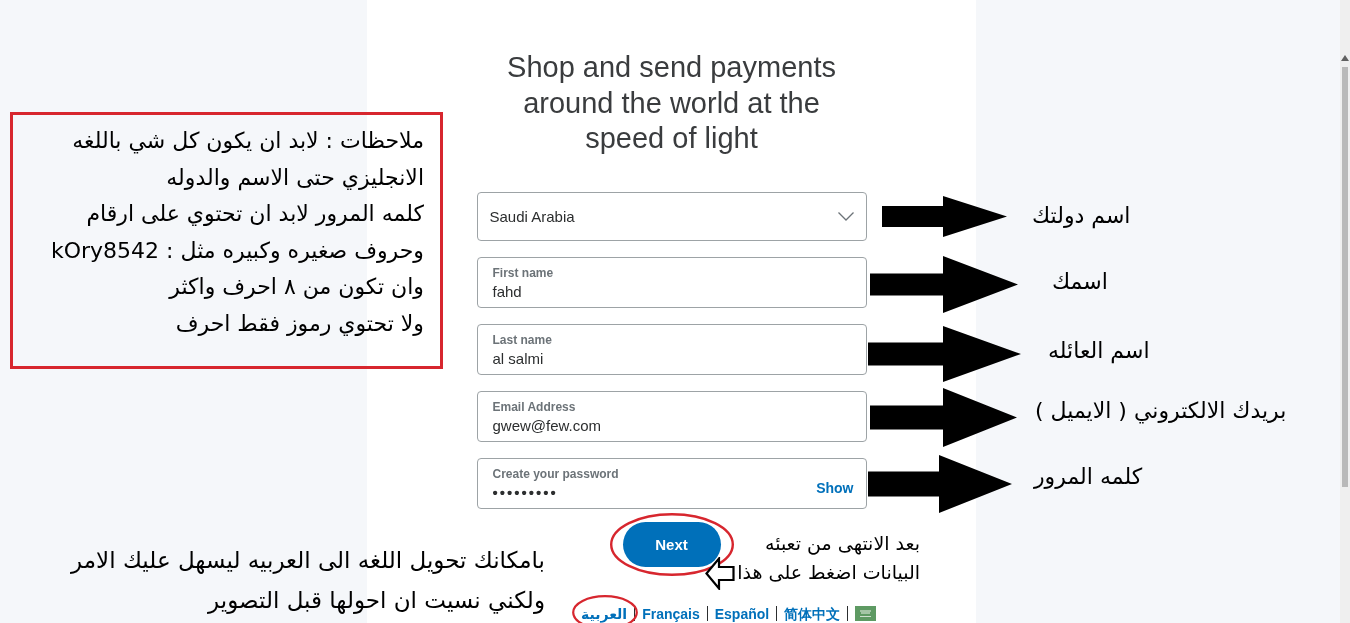  What do you see at coordinates (835, 487) in the screenshot?
I see `show-password-button: Show` at bounding box center [835, 487].